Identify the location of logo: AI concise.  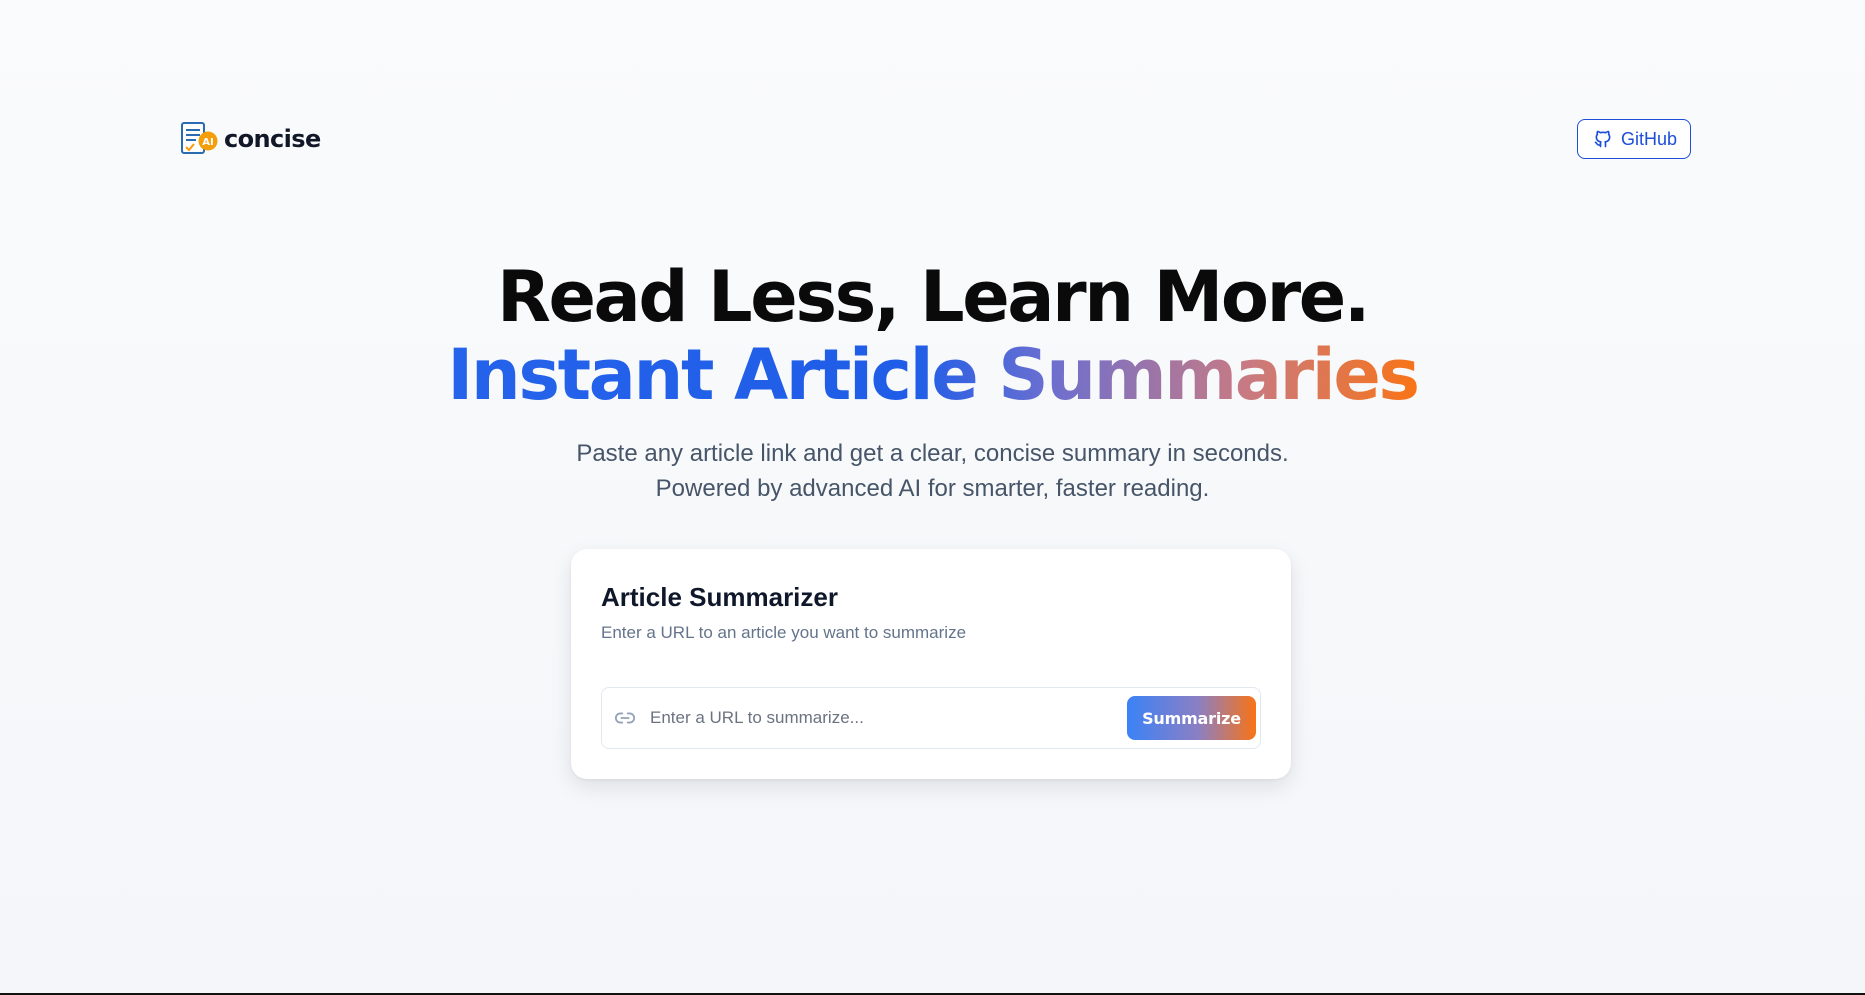
(250, 139).